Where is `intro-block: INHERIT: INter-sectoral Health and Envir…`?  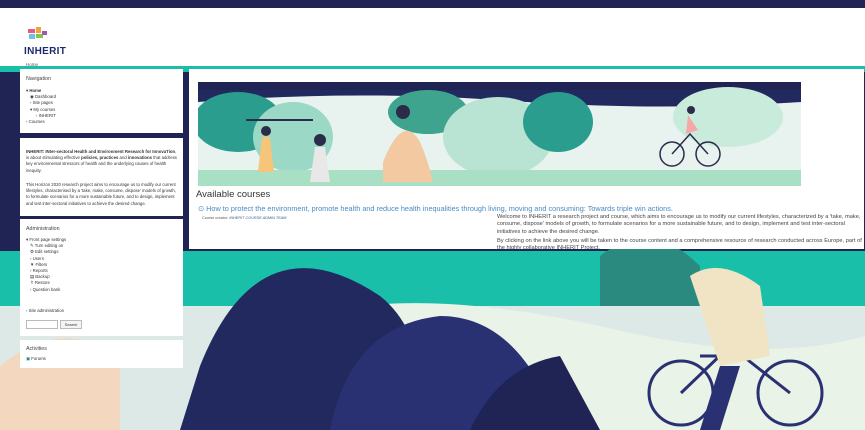 intro-block: INHERIT: INter-sectoral Health and Envir… is located at coordinates (101, 177).